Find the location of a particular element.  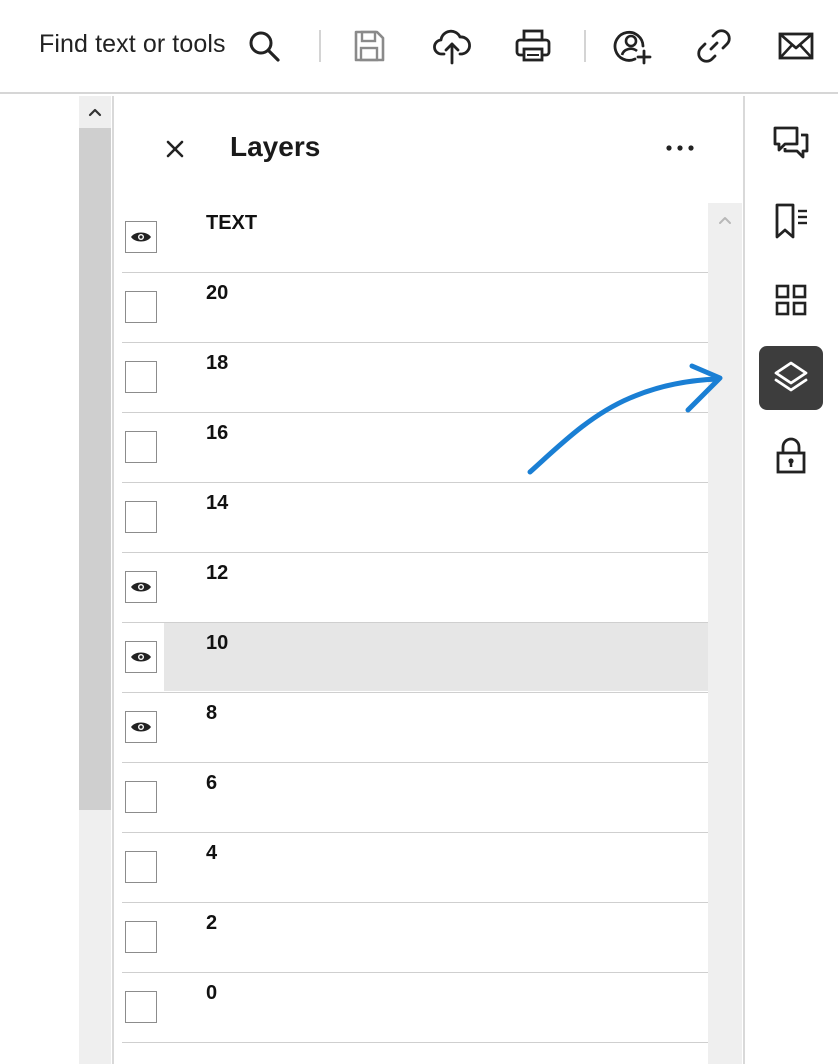

layers-icon is located at coordinates (791, 376).